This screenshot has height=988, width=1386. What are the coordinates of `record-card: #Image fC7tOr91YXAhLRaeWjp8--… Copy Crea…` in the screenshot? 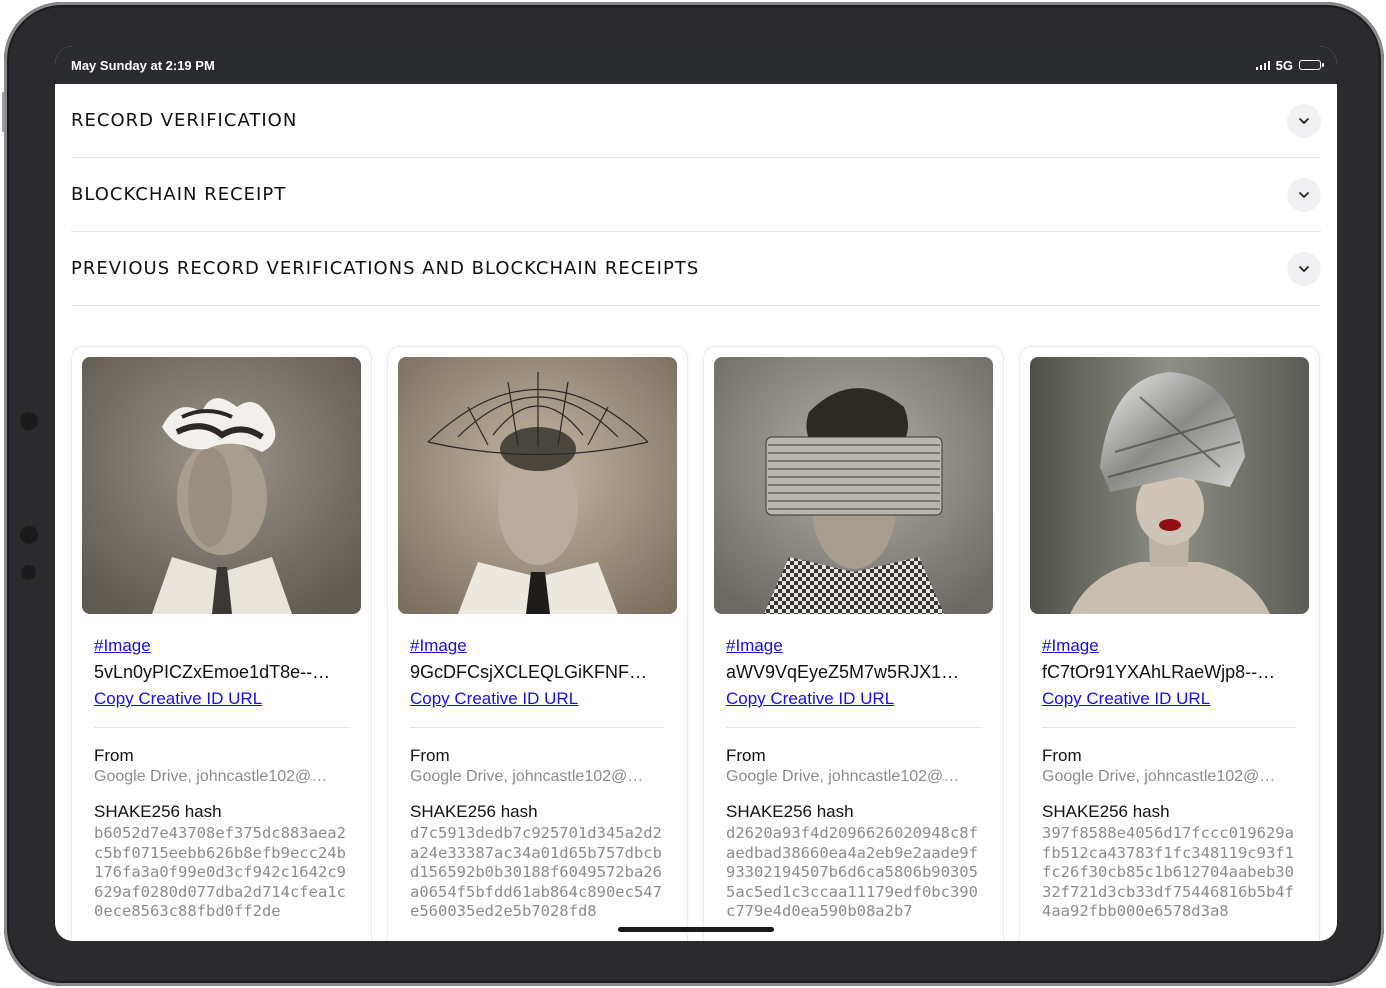 It's located at (1169, 643).